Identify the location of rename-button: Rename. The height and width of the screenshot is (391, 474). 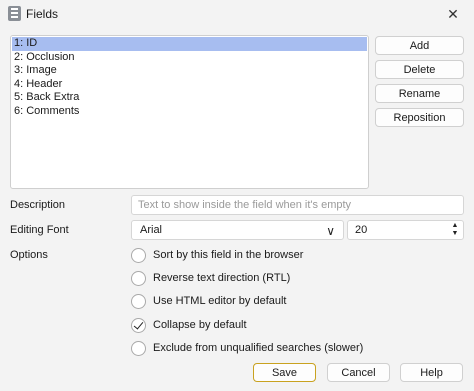
(419, 93).